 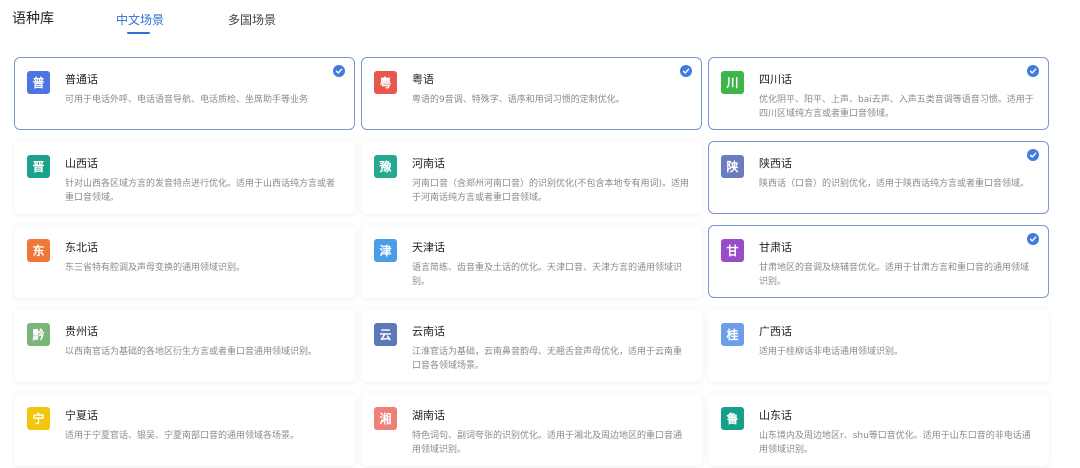 What do you see at coordinates (252, 19) in the screenshot?
I see `tab-multinational-scenes: 多国场景` at bounding box center [252, 19].